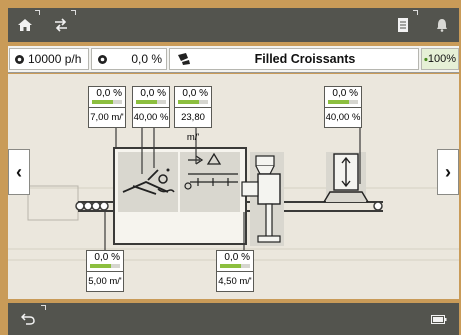 The width and height of the screenshot is (461, 335). I want to click on efficiency-value: 100%, so click(441, 59).